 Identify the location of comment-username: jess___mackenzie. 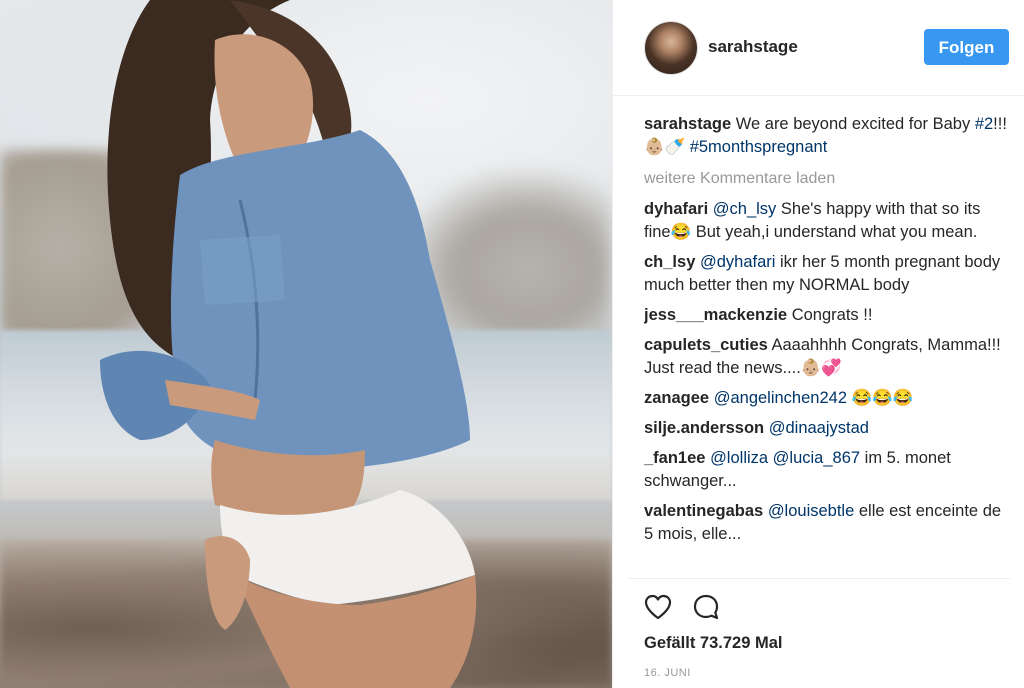
(715, 315).